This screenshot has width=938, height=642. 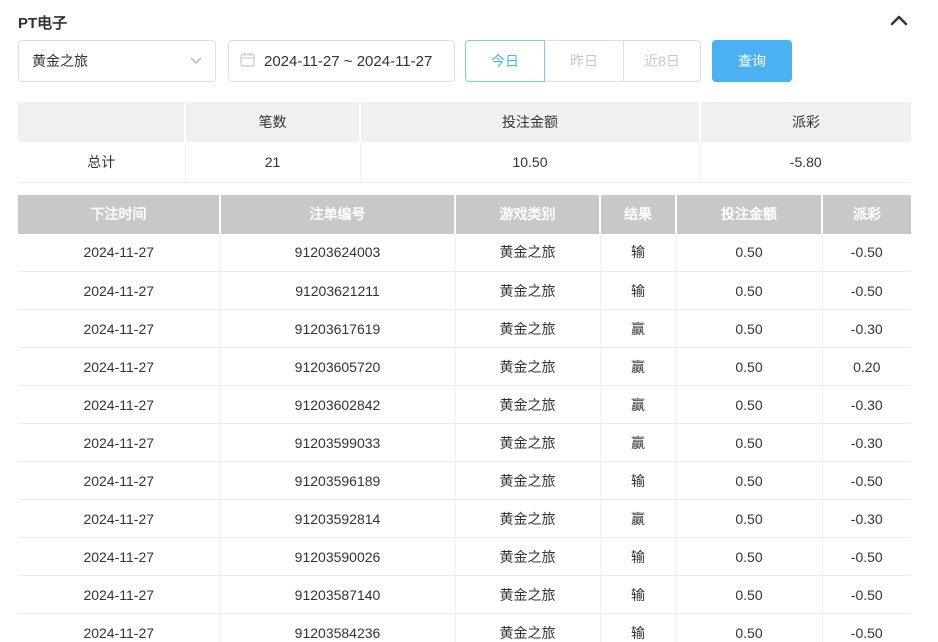 What do you see at coordinates (638, 214) in the screenshot?
I see `col-result: 结果` at bounding box center [638, 214].